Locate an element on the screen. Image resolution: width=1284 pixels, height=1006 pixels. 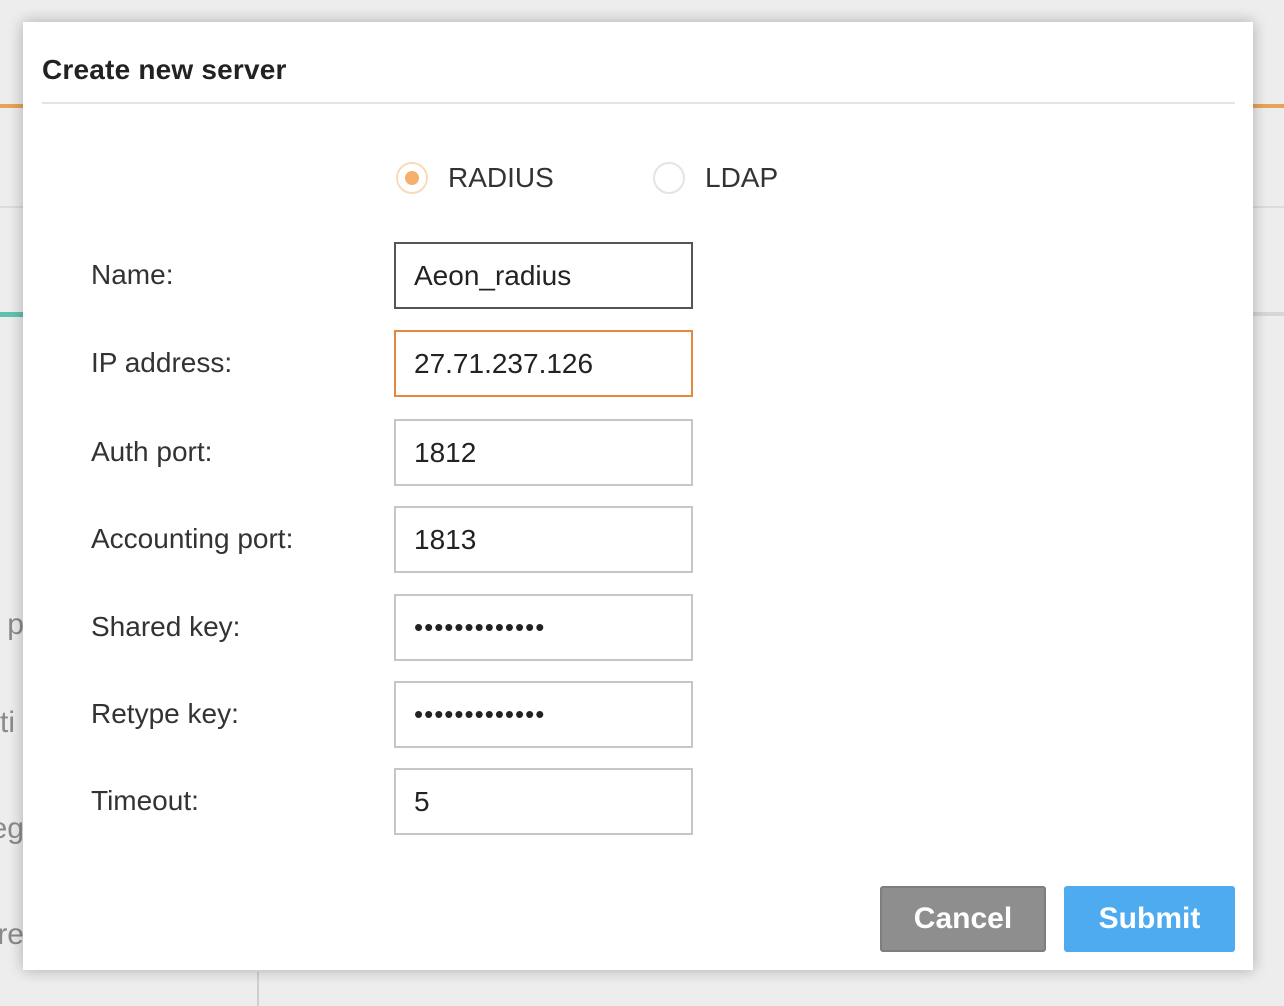
shared-key-input is located at coordinates (543, 627).